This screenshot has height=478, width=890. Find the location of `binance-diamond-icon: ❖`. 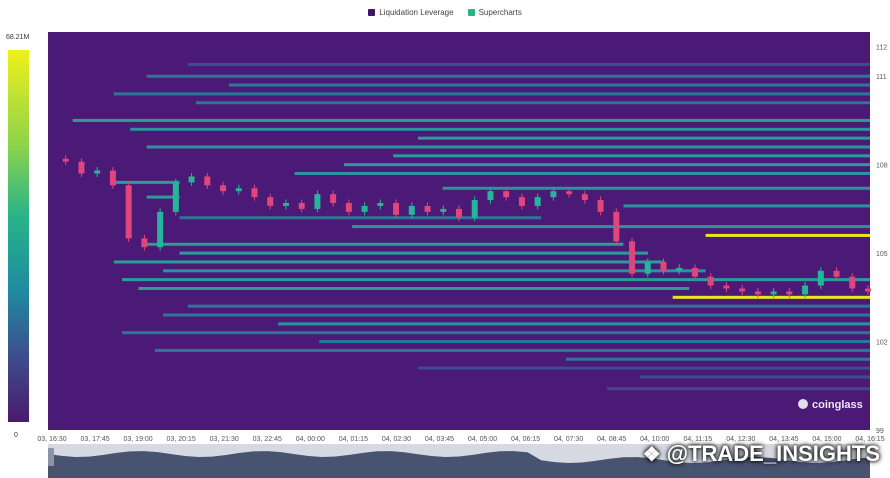

binance-diamond-icon: ❖ is located at coordinates (651, 454).